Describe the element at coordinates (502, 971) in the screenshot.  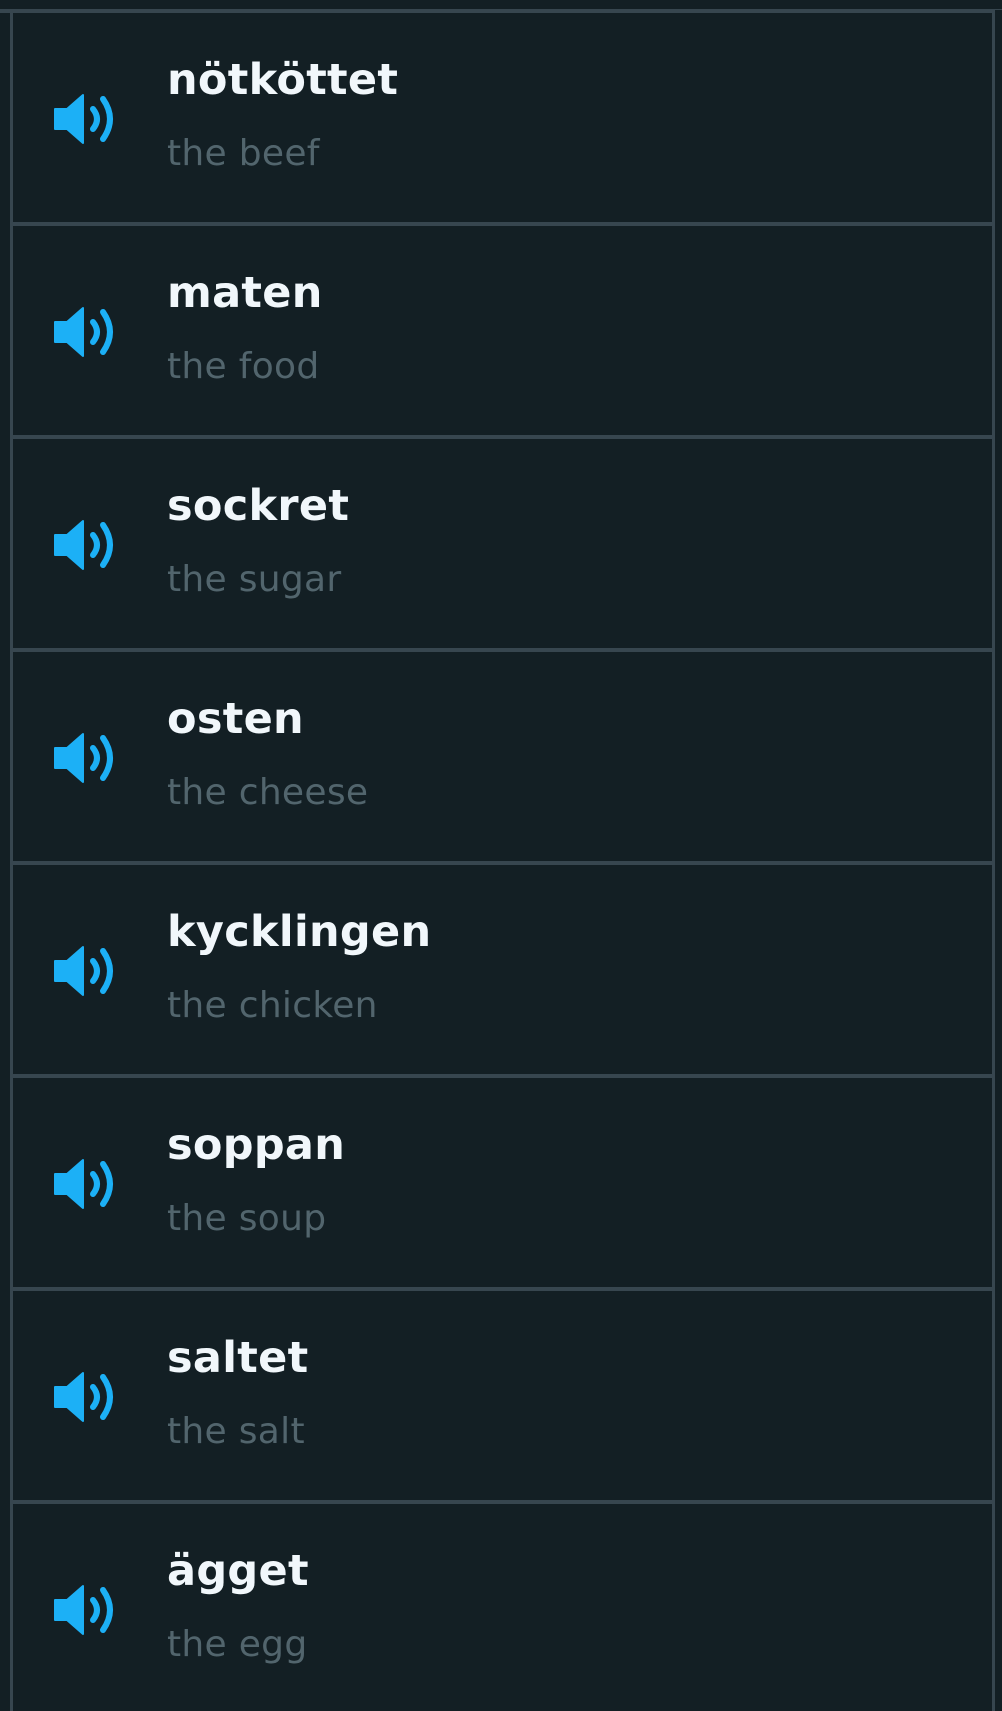
I see `vocab-item: kycklingen the chicken` at that location.